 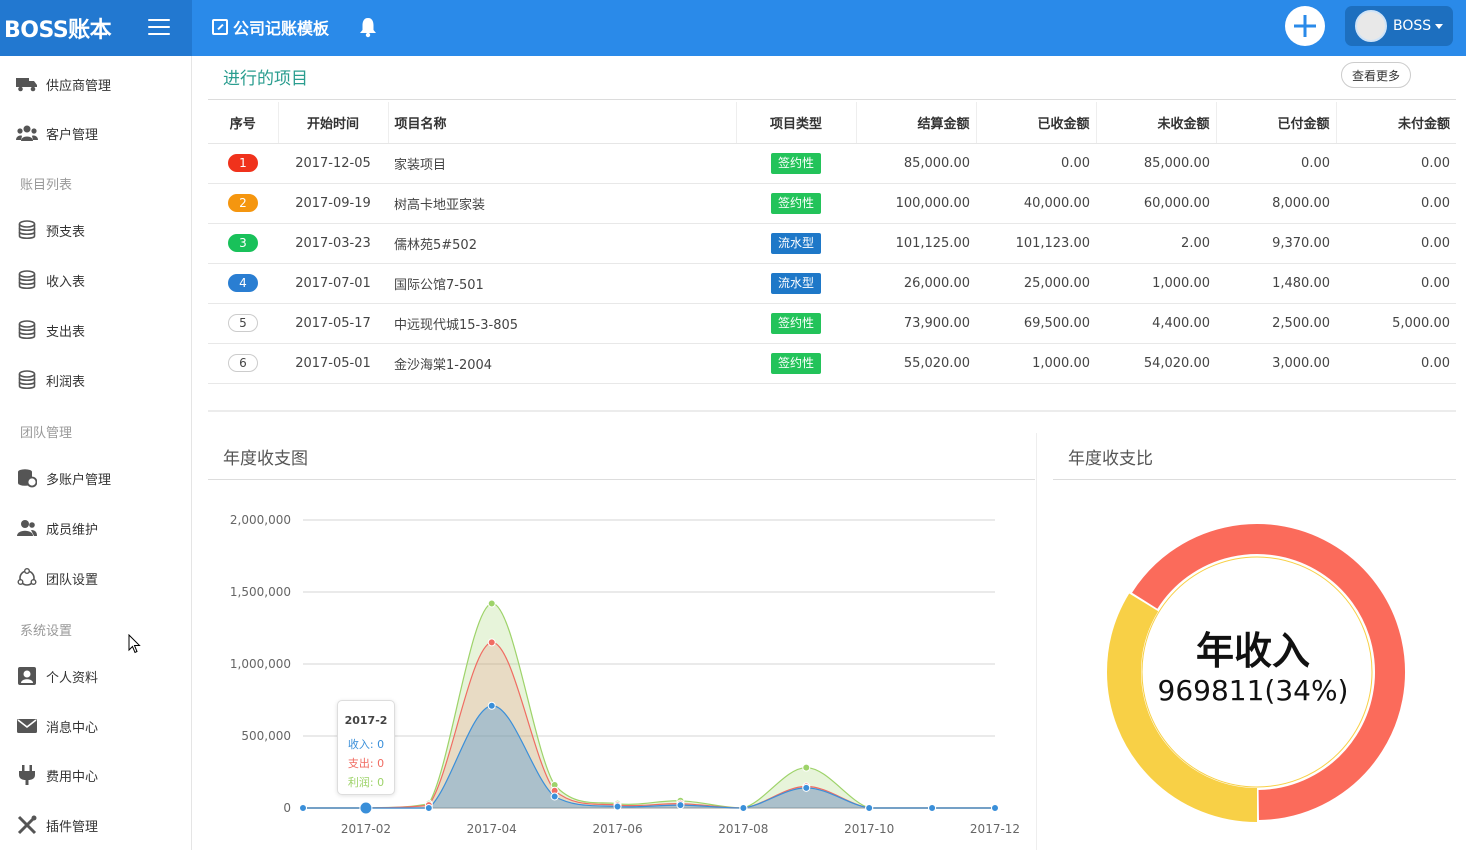 I want to click on column-header: 开始时间, so click(x=333, y=123).